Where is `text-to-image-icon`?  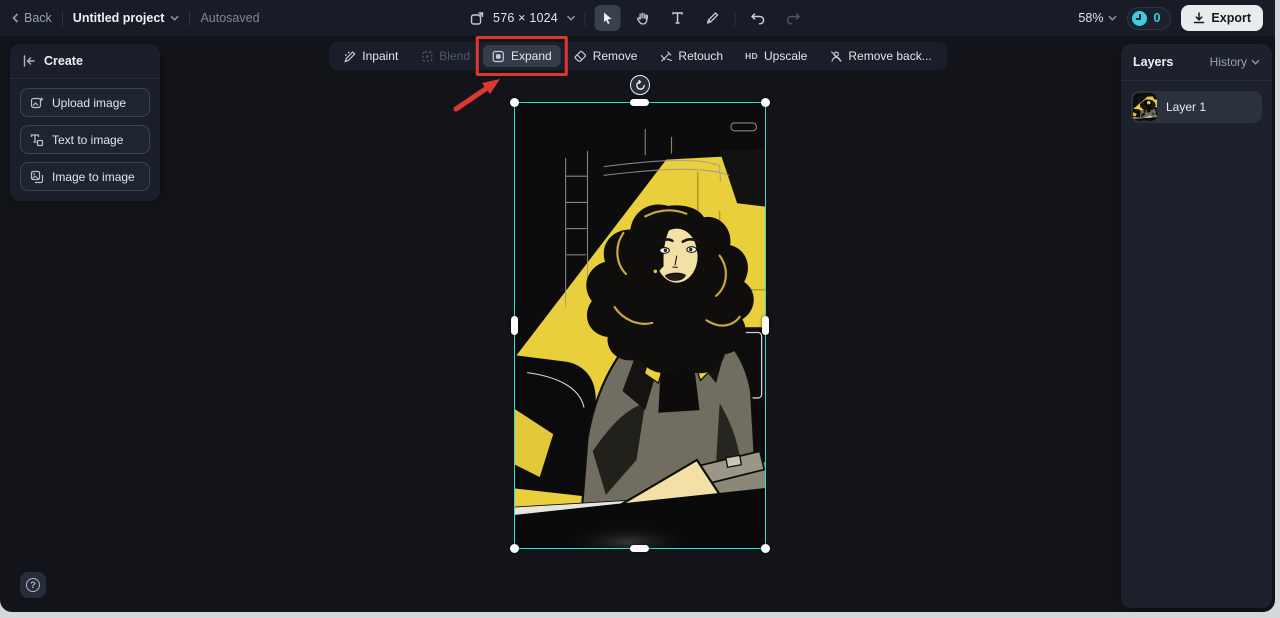
text-to-image-icon is located at coordinates (37, 140).